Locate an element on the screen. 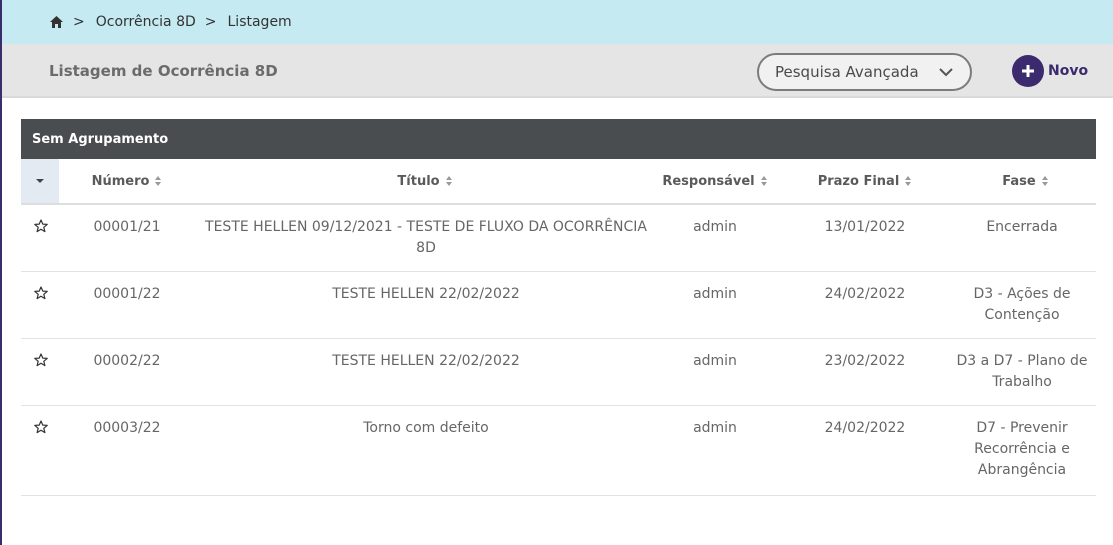 This screenshot has height=545, width=1113. column-header-label: Responsável is located at coordinates (708, 181).